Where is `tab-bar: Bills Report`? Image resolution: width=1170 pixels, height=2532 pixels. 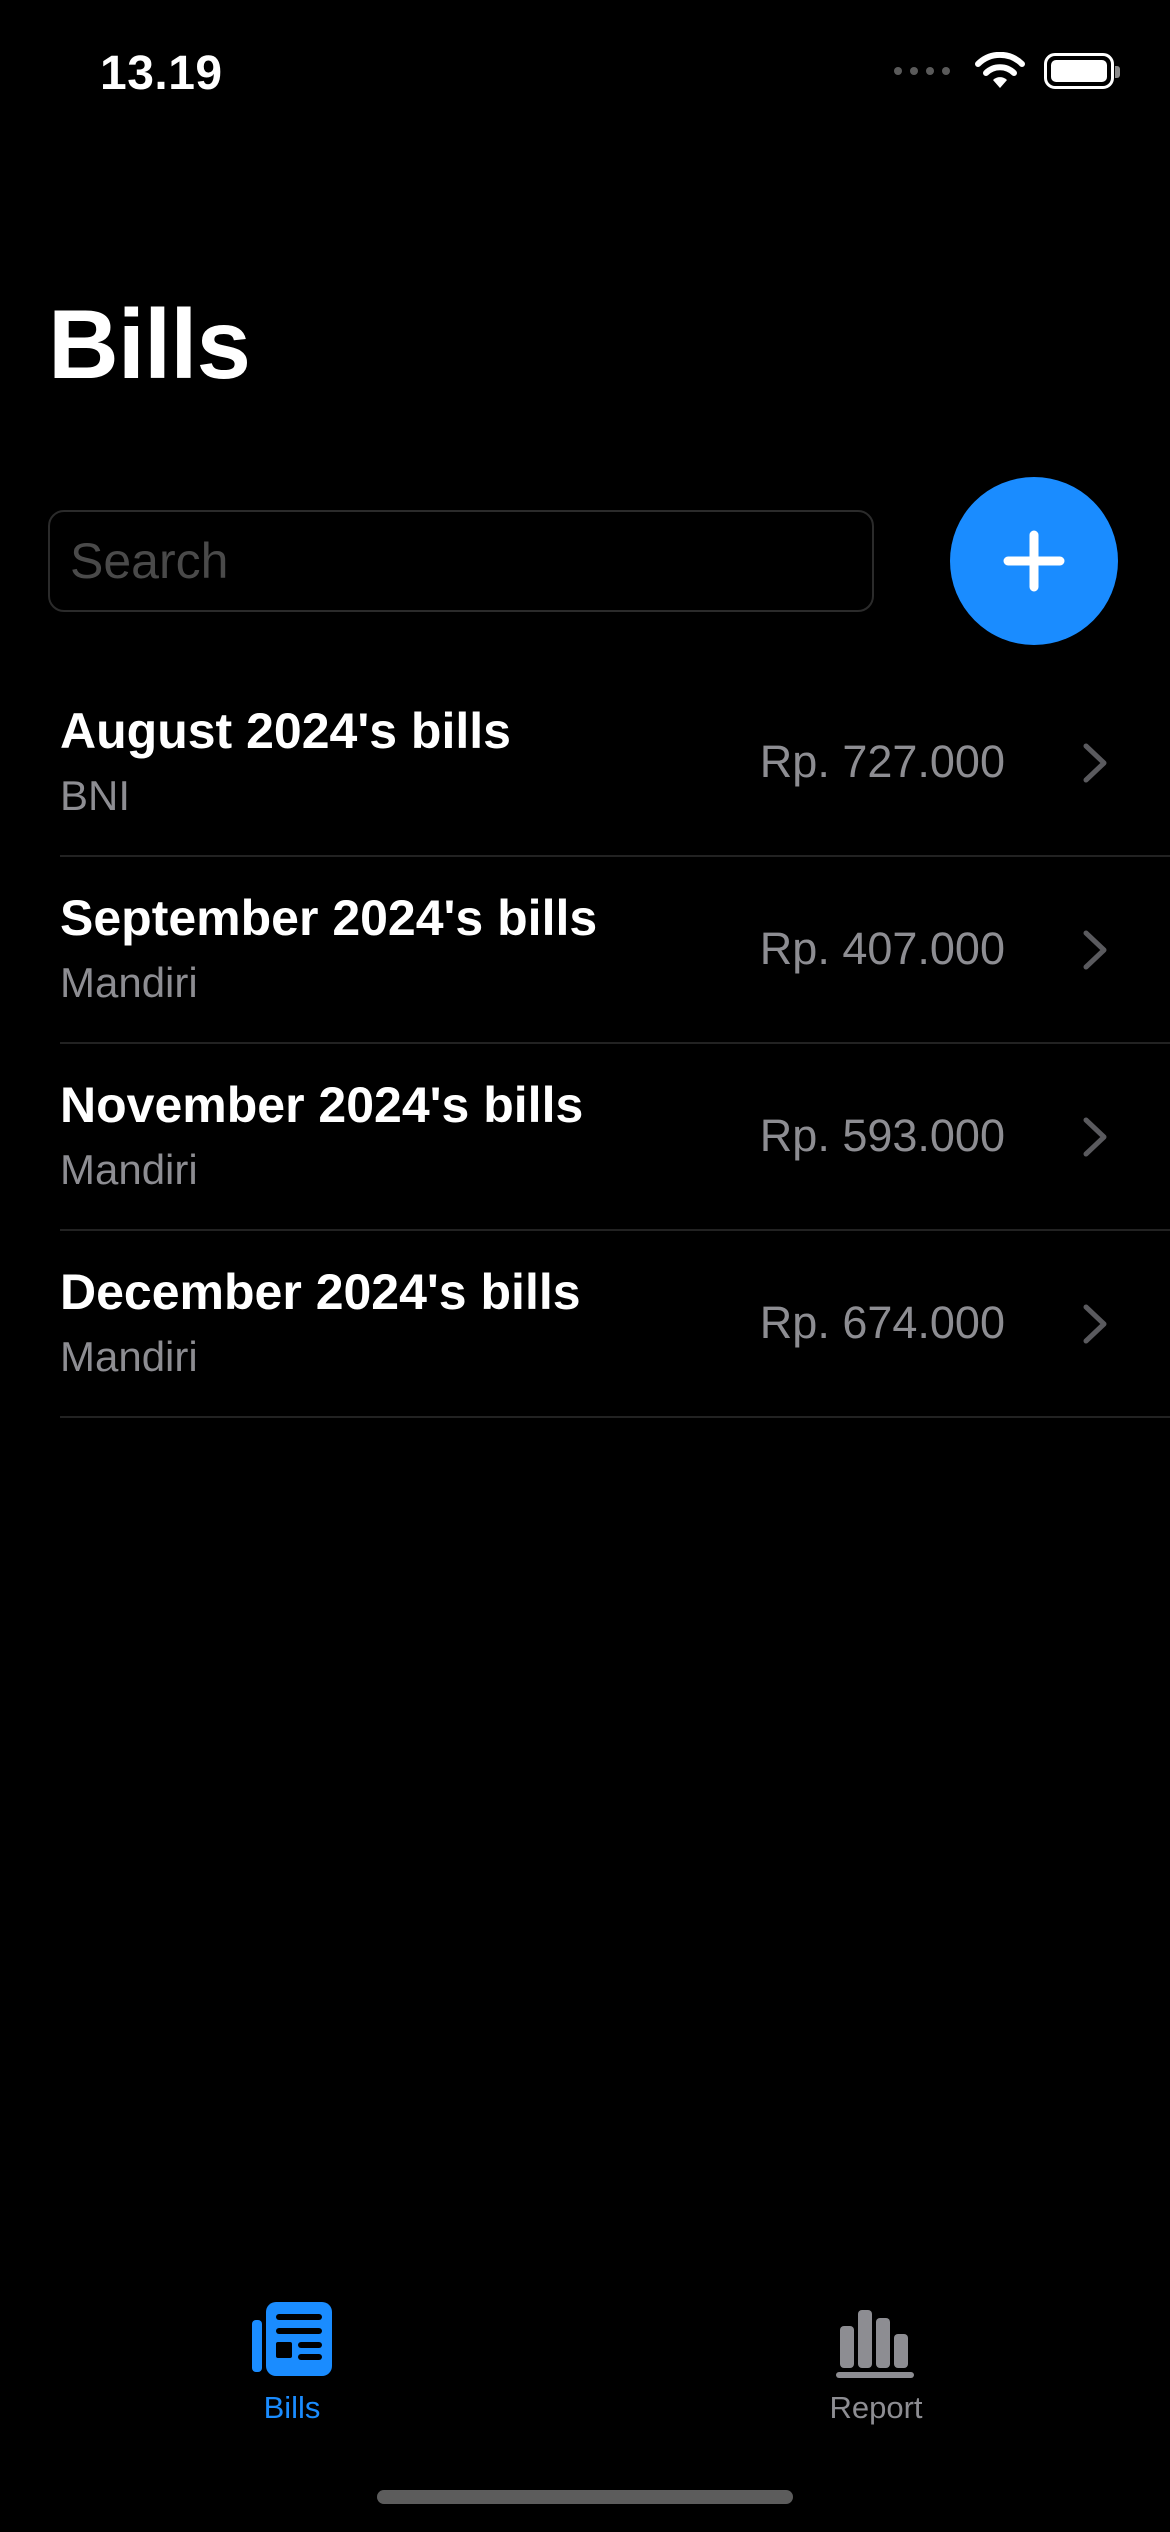 tab-bar: Bills Report is located at coordinates (585, 2360).